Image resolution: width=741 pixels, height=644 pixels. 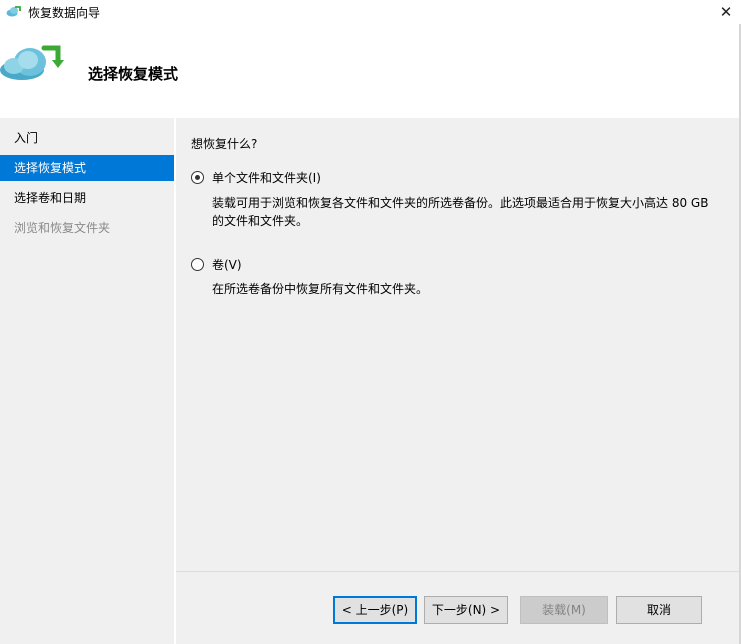 I want to click on cloud-restore-icon, so click(x=32, y=62).